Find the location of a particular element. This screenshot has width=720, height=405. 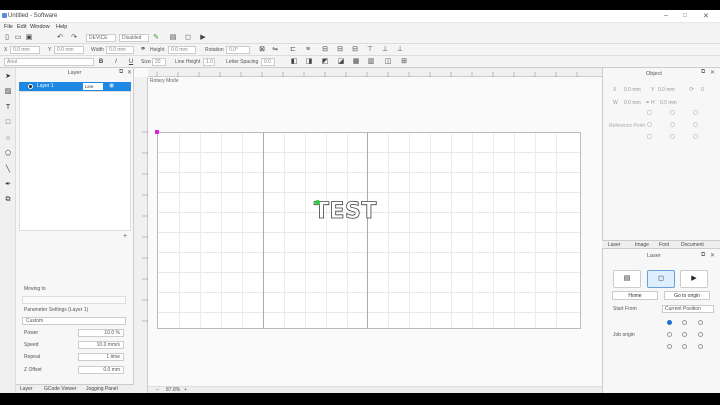

tab-document: Document is located at coordinates (692, 245).